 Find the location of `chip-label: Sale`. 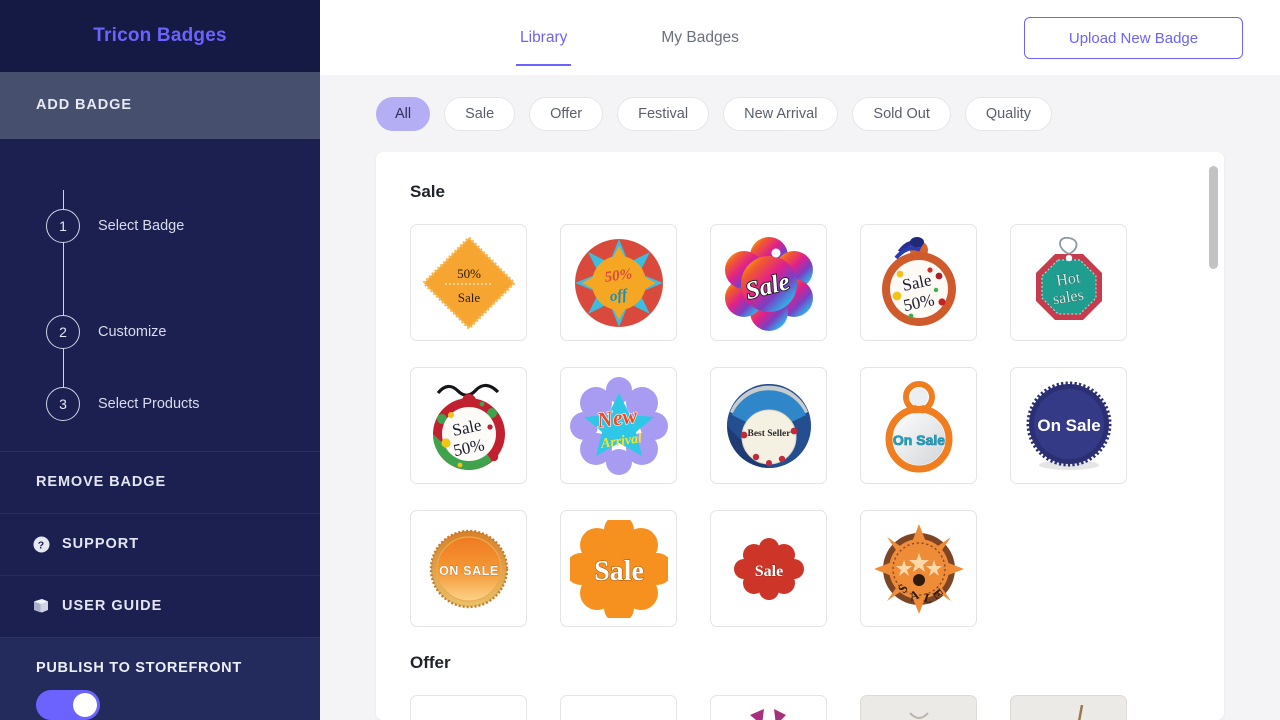

chip-label: Sale is located at coordinates (480, 113).